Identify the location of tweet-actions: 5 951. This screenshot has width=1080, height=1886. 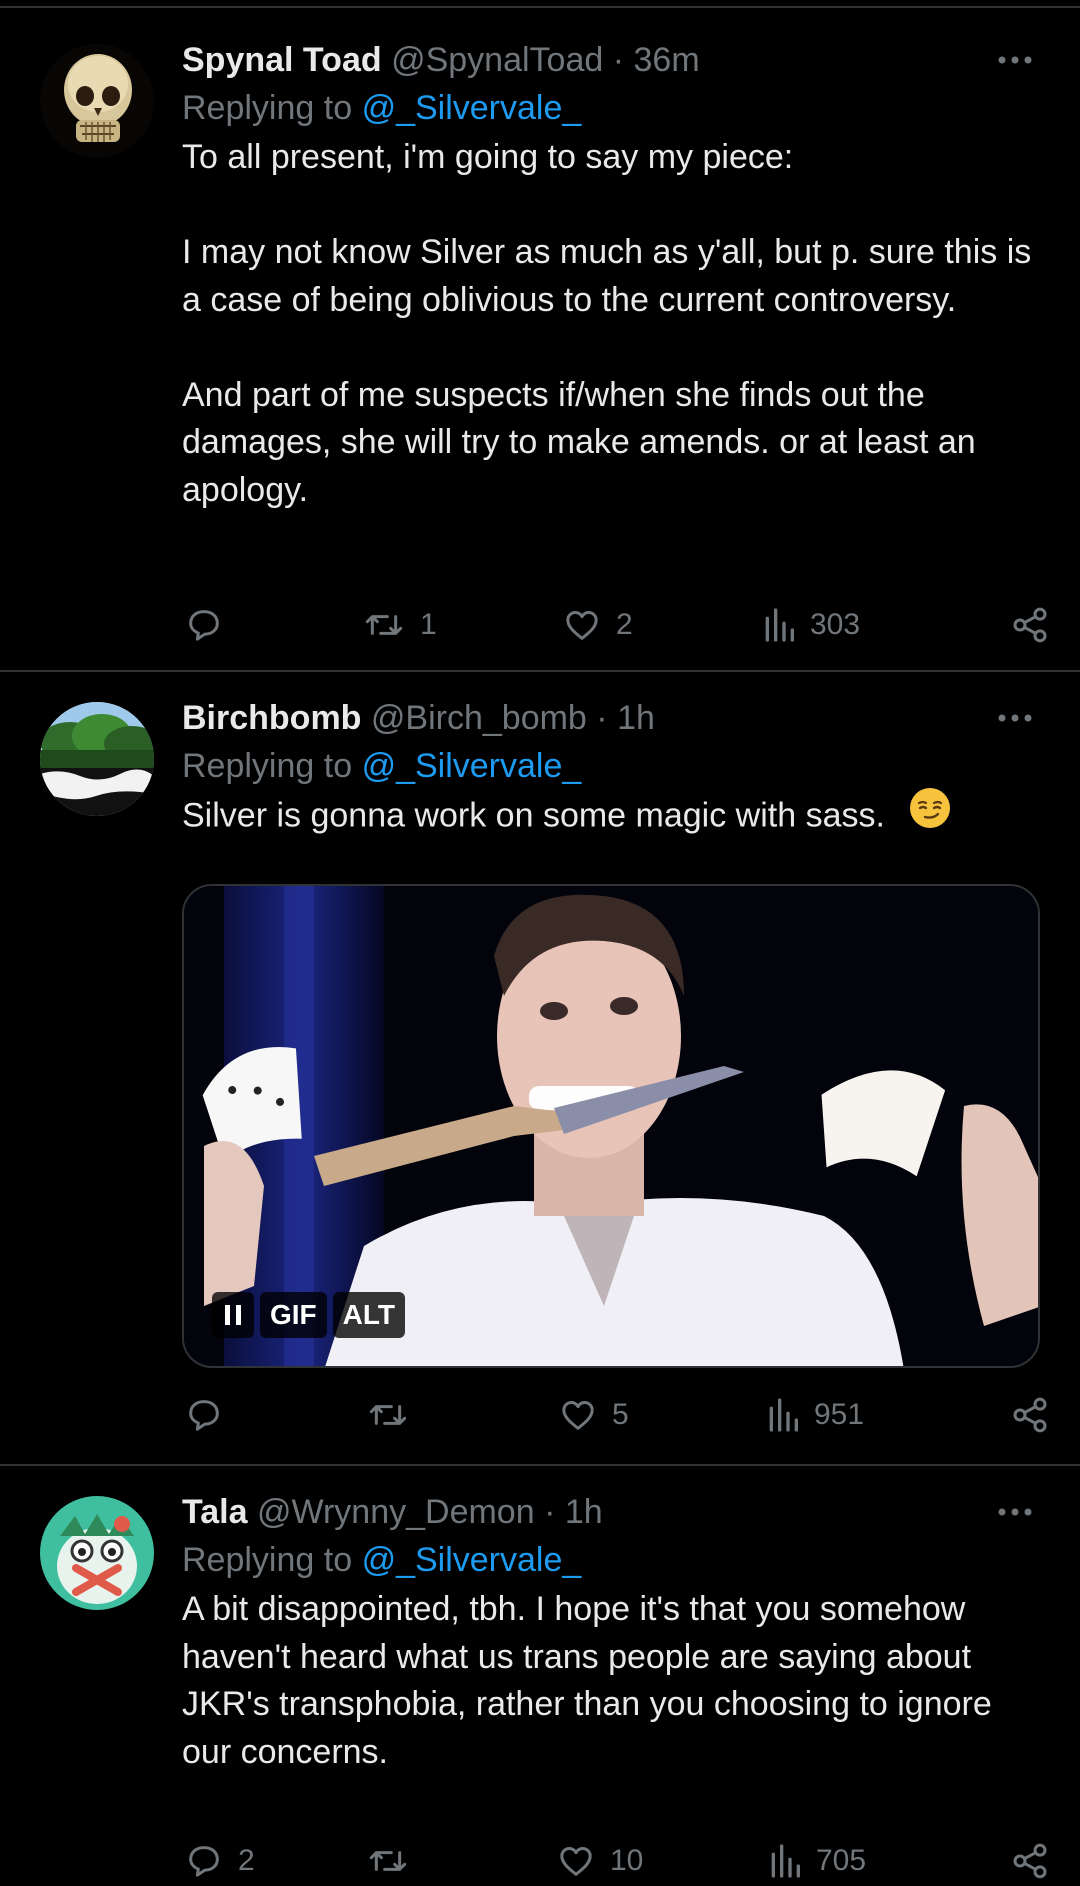
(616, 1415).